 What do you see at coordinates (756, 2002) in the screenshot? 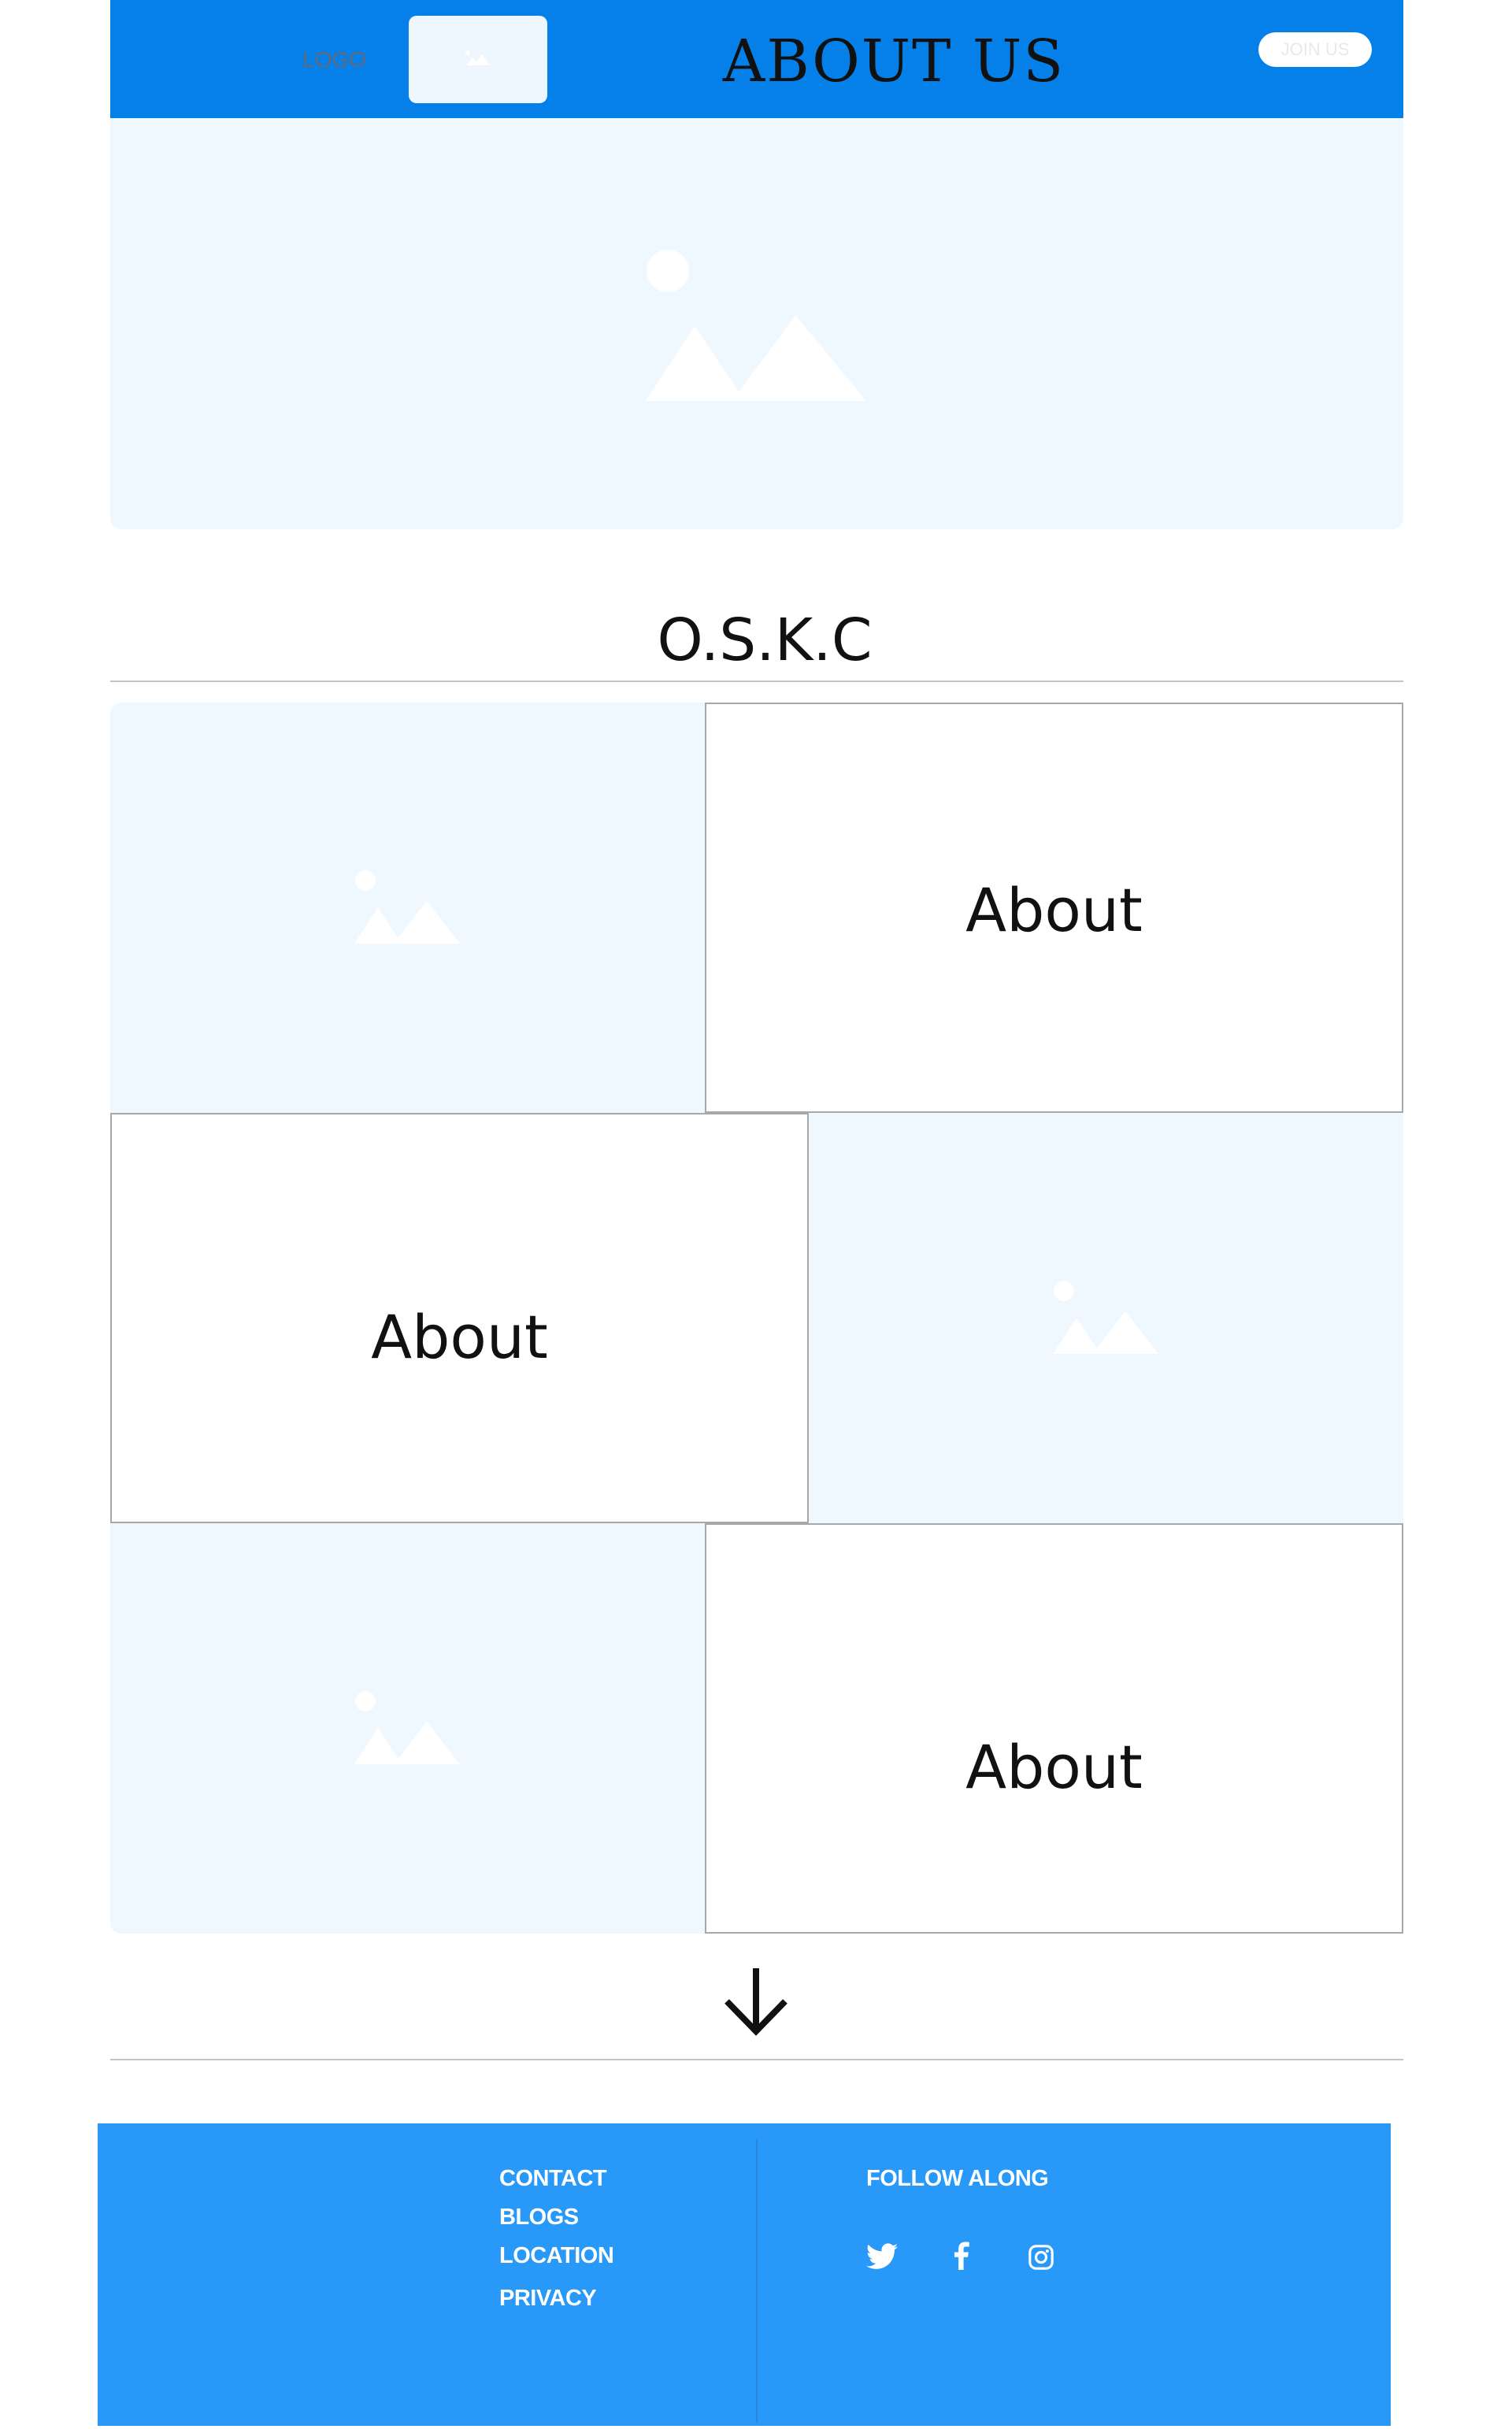
I see `arrow-down-icon` at bounding box center [756, 2002].